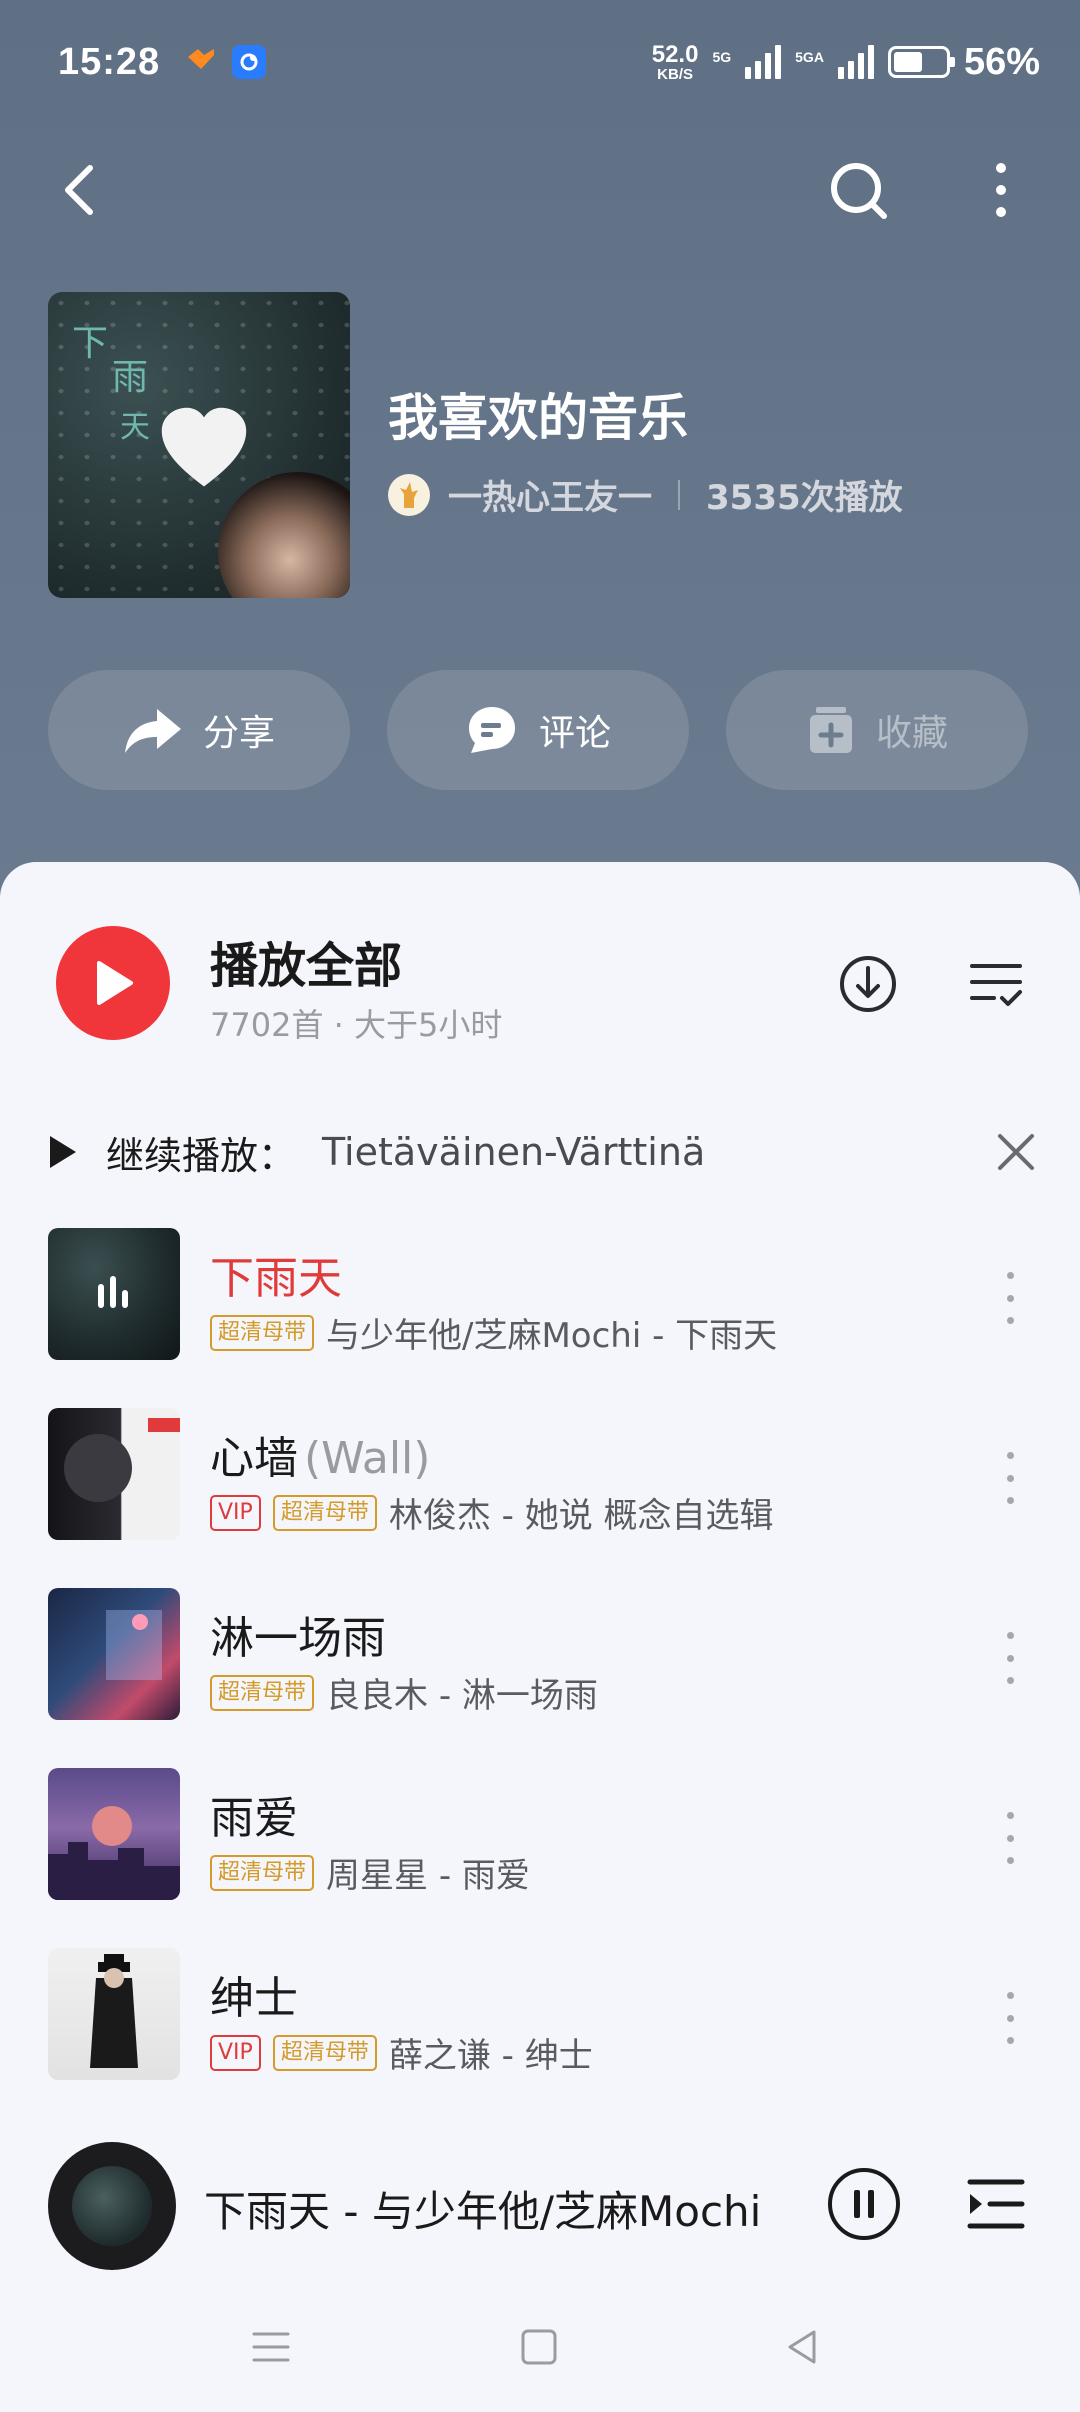  I want to click on network-type-1: 5G, so click(722, 56).